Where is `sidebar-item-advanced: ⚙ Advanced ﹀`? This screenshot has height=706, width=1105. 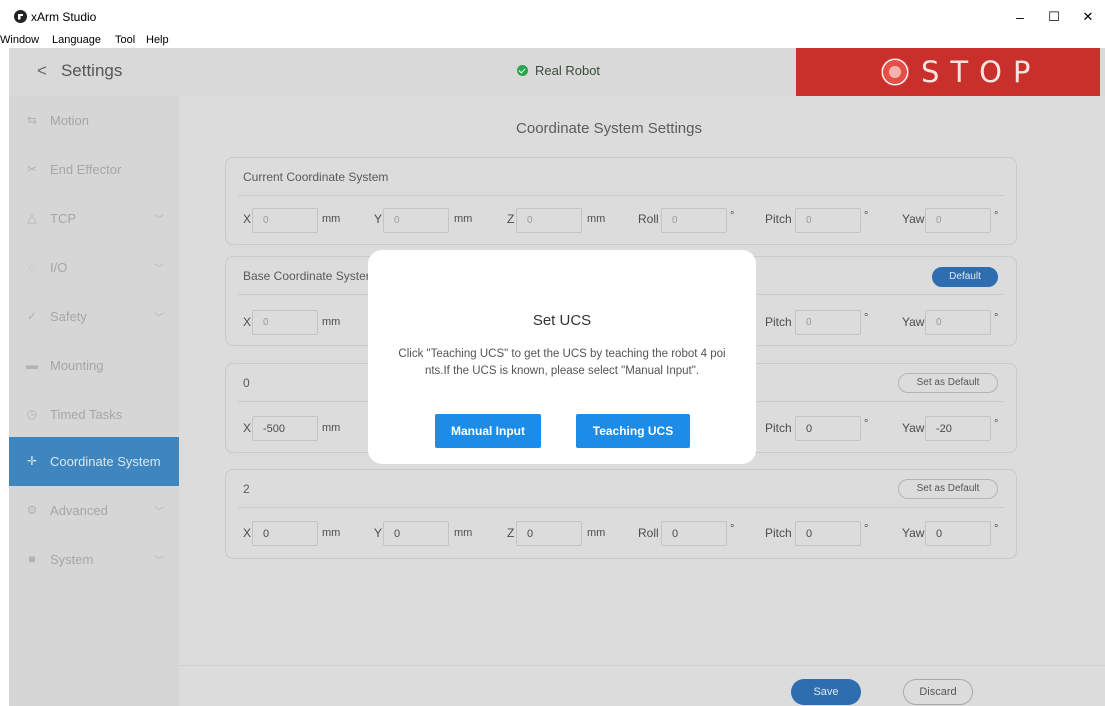 sidebar-item-advanced: ⚙ Advanced ﹀ is located at coordinates (94, 510).